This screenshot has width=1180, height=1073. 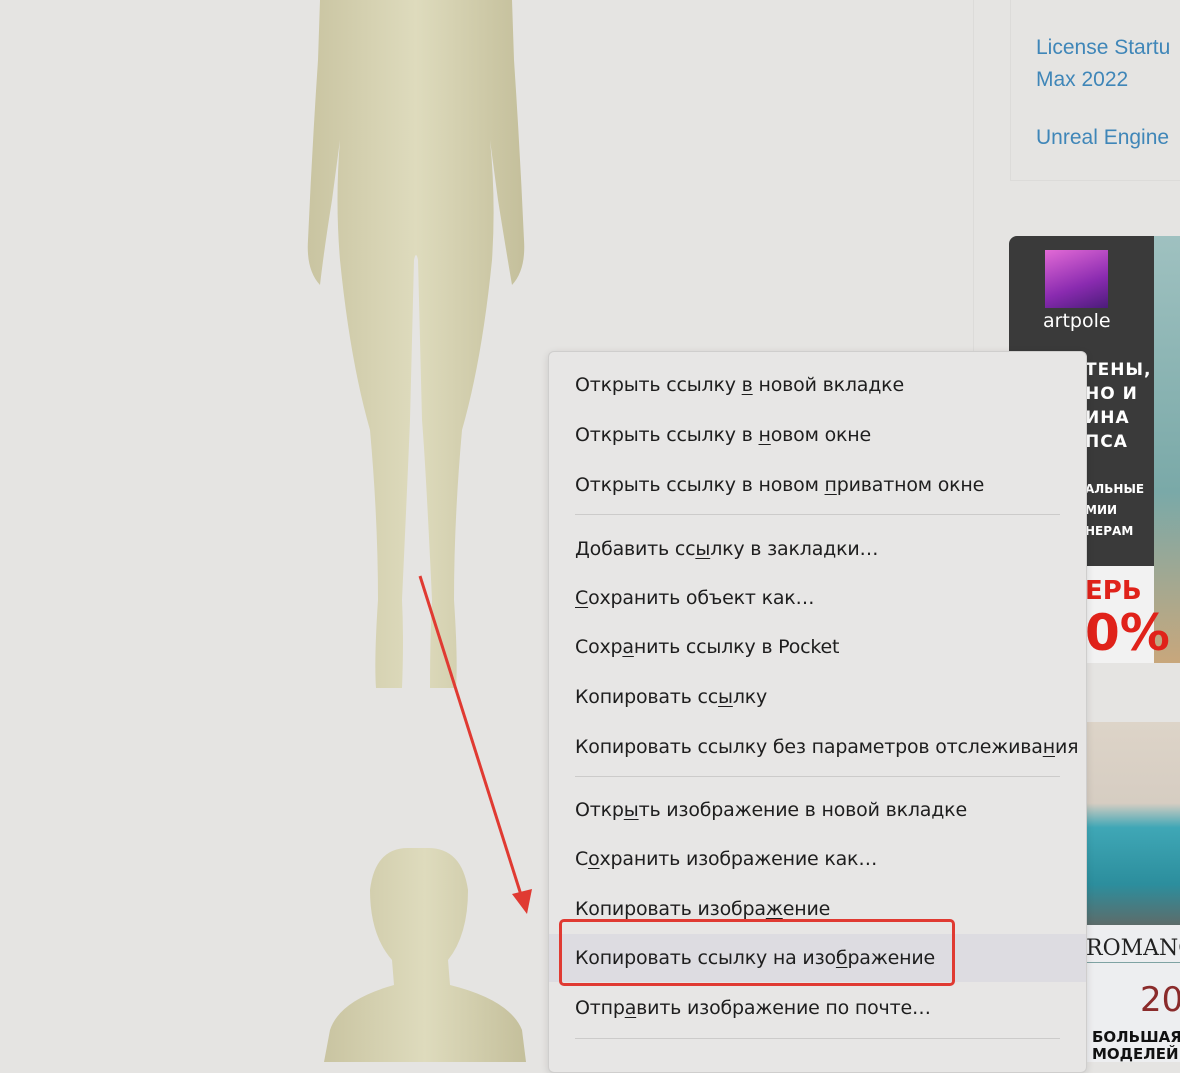 What do you see at coordinates (830, 485) in the screenshot?
I see `access-key: п` at bounding box center [830, 485].